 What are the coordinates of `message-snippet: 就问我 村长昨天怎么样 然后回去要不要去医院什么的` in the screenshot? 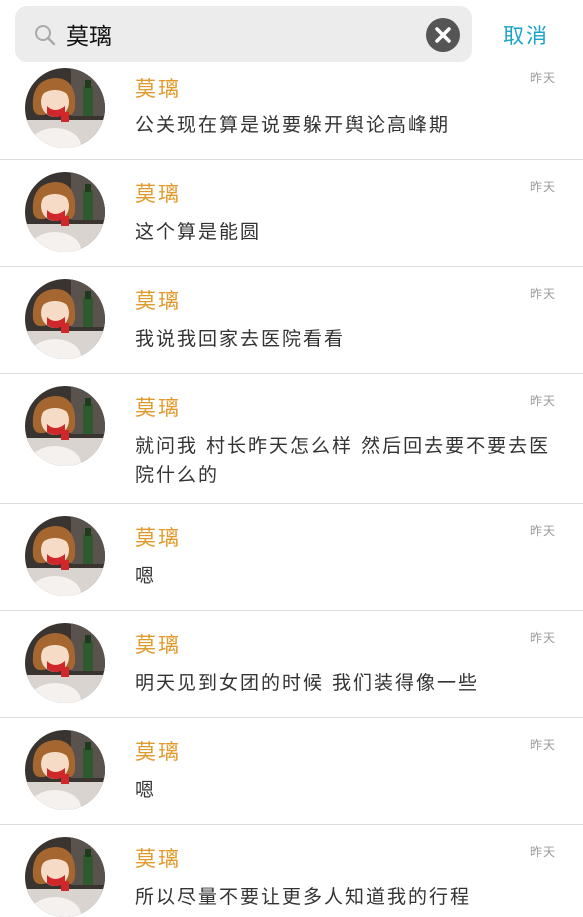 It's located at (343, 460).